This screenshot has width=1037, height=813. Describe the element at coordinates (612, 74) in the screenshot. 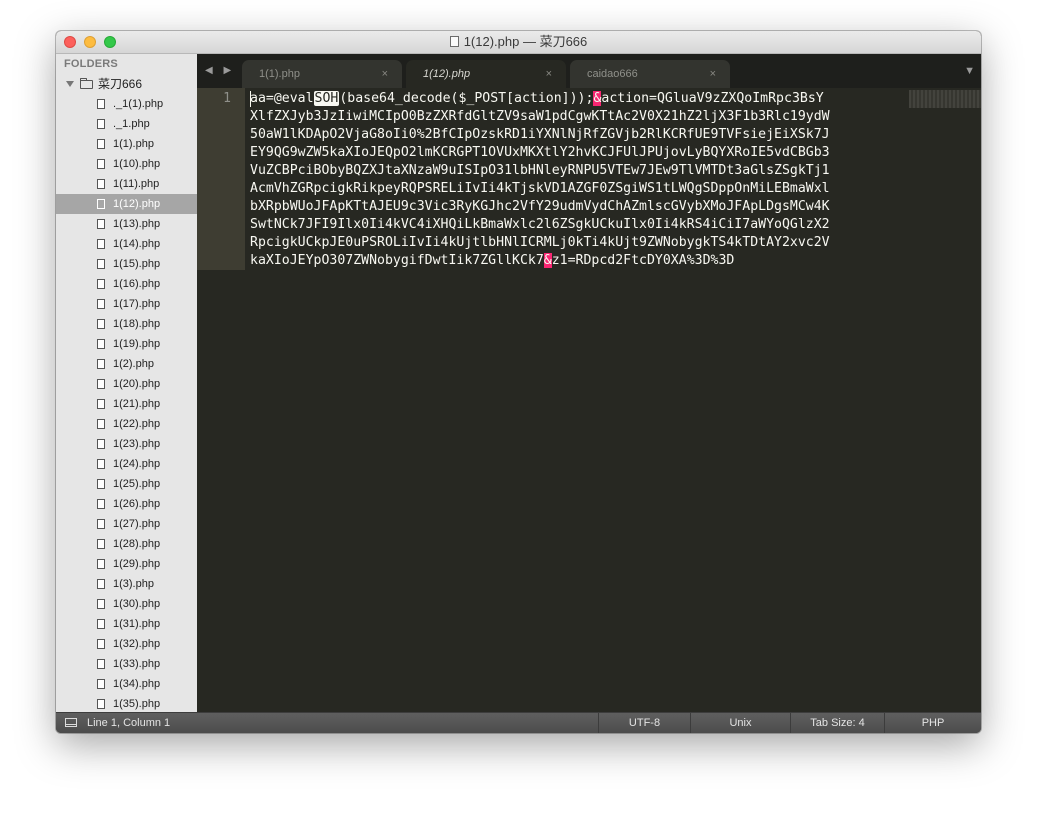

I see `tab-label: caidao666` at that location.